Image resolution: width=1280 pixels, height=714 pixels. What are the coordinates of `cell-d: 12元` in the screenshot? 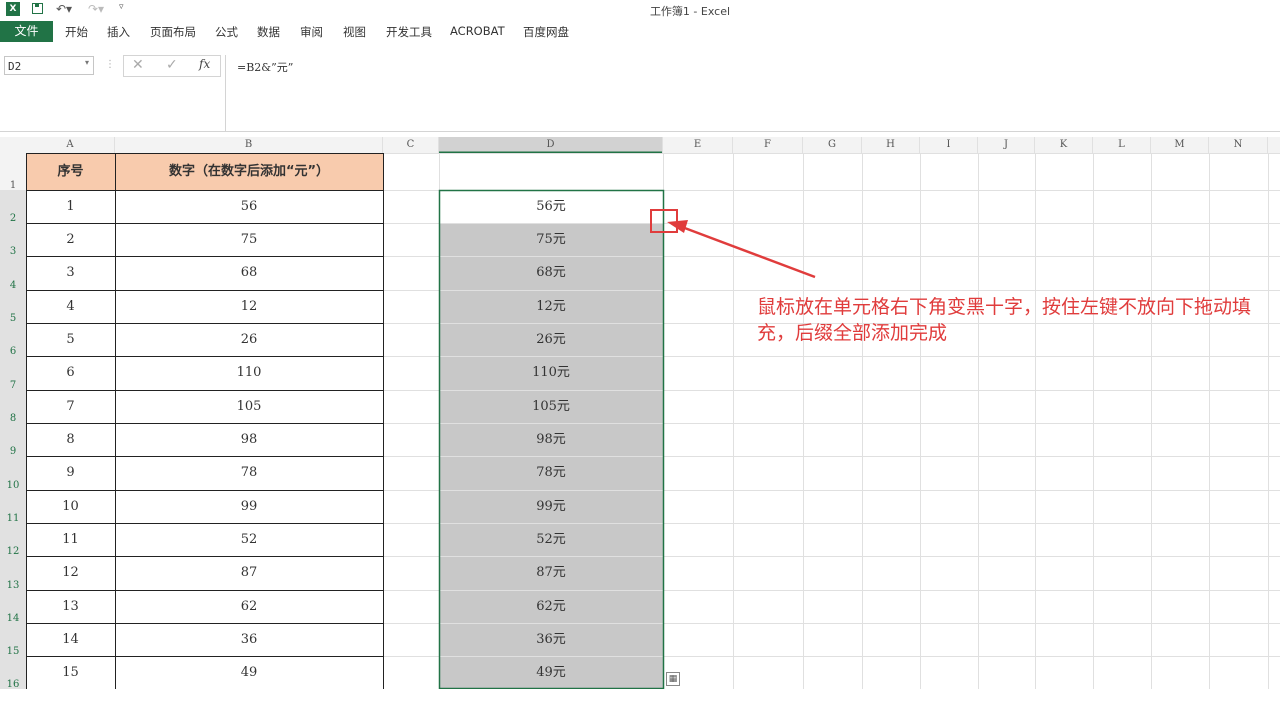 It's located at (551, 306).